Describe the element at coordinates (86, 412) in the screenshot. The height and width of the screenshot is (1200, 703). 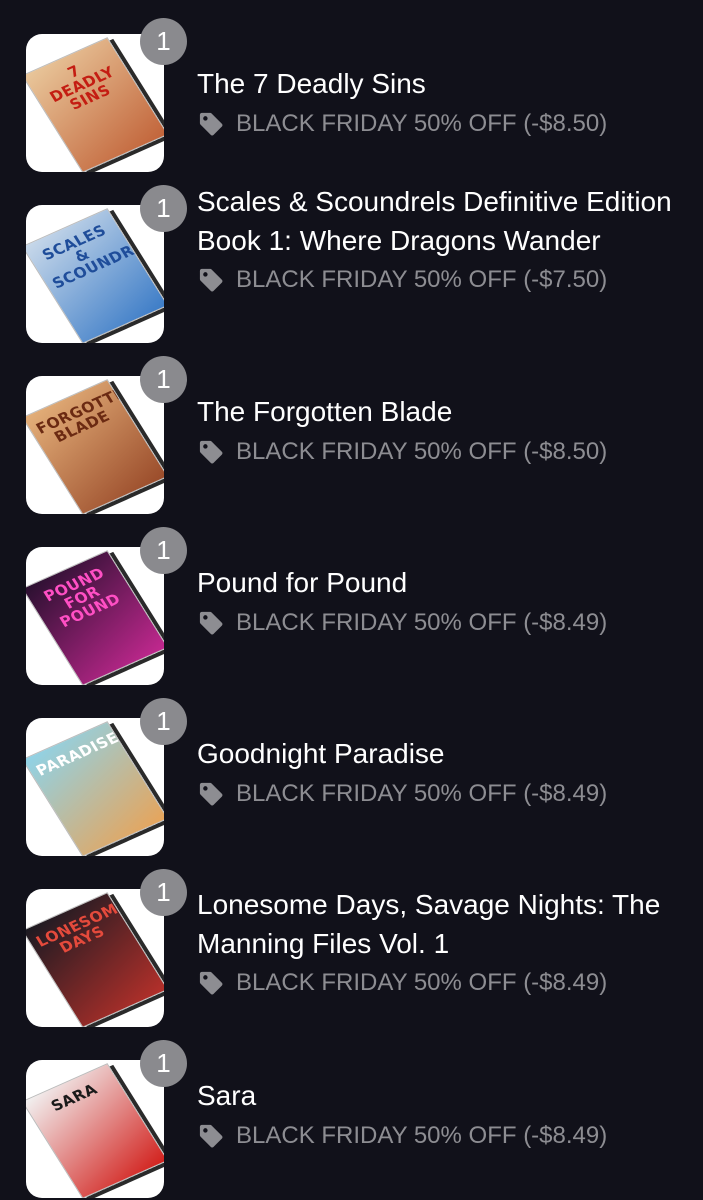
I see `cover-title: FORGOTTEN BLADE` at that location.